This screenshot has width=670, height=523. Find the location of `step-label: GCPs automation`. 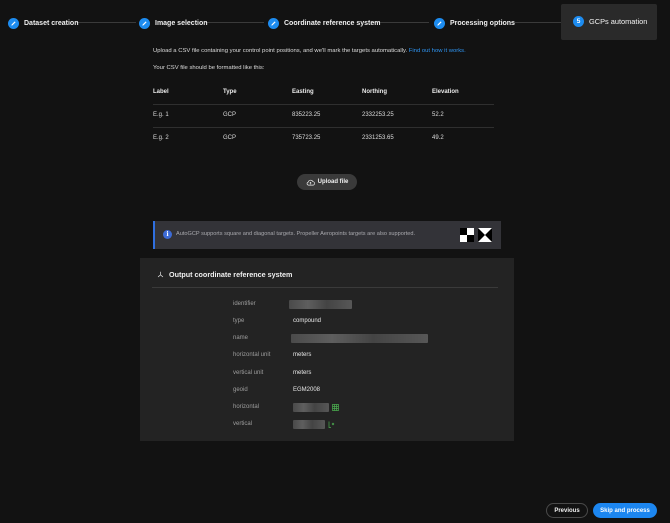

step-label: GCPs automation is located at coordinates (618, 21).